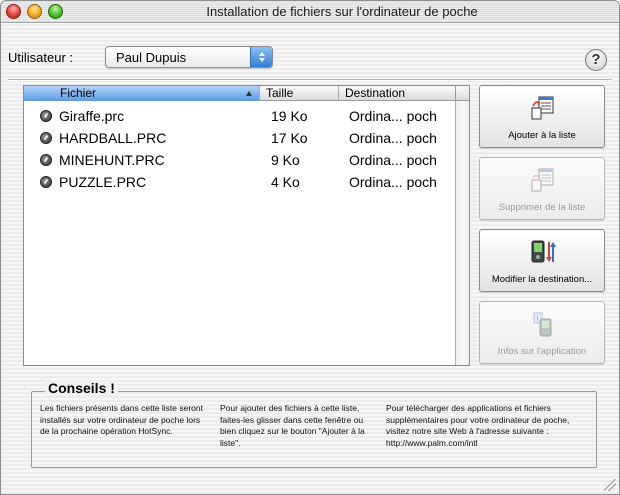 This screenshot has height=495, width=620. I want to click on app-info-label: Infos sur l'application, so click(542, 351).